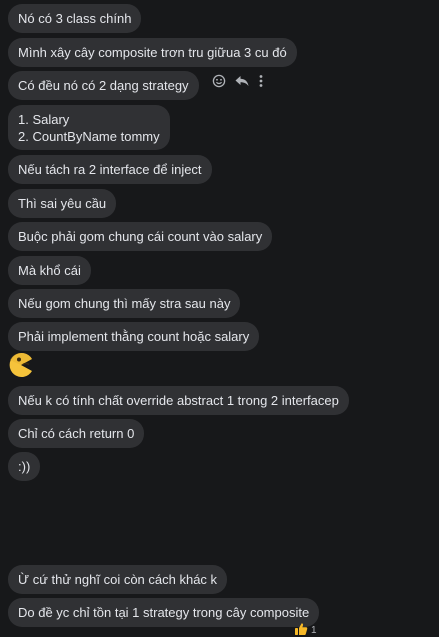 Image resolution: width=439 pixels, height=637 pixels. Describe the element at coordinates (314, 630) in the screenshot. I see `reaction-count: 1` at that location.